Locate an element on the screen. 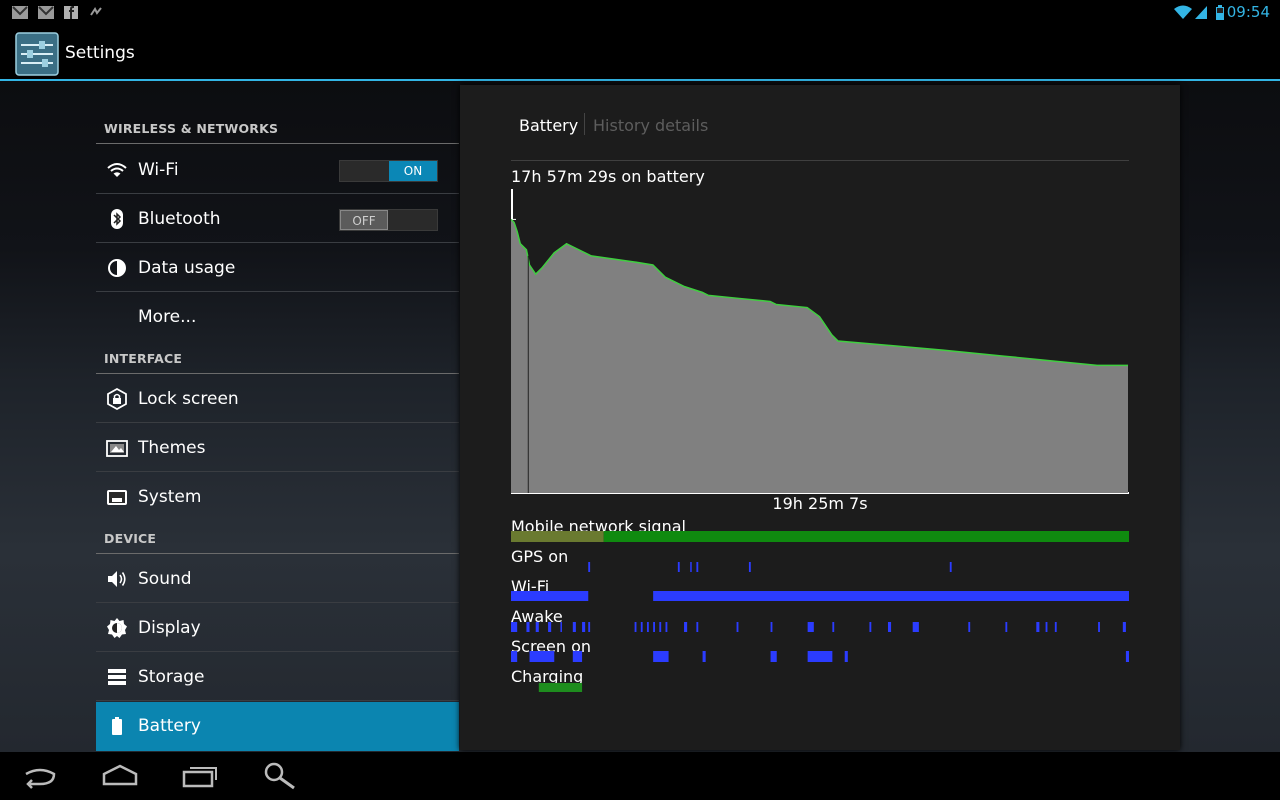 This screenshot has height=800, width=1280. section-header-wireless: WIRELESS & NETWORKS is located at coordinates (191, 128).